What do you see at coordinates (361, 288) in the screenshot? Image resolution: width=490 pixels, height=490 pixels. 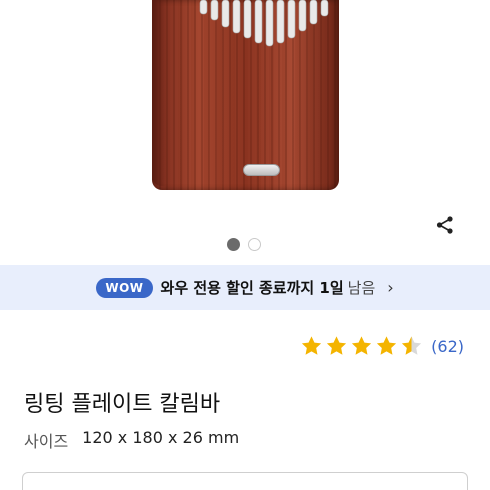 I see `wow-banner-suffix: 남음` at bounding box center [361, 288].